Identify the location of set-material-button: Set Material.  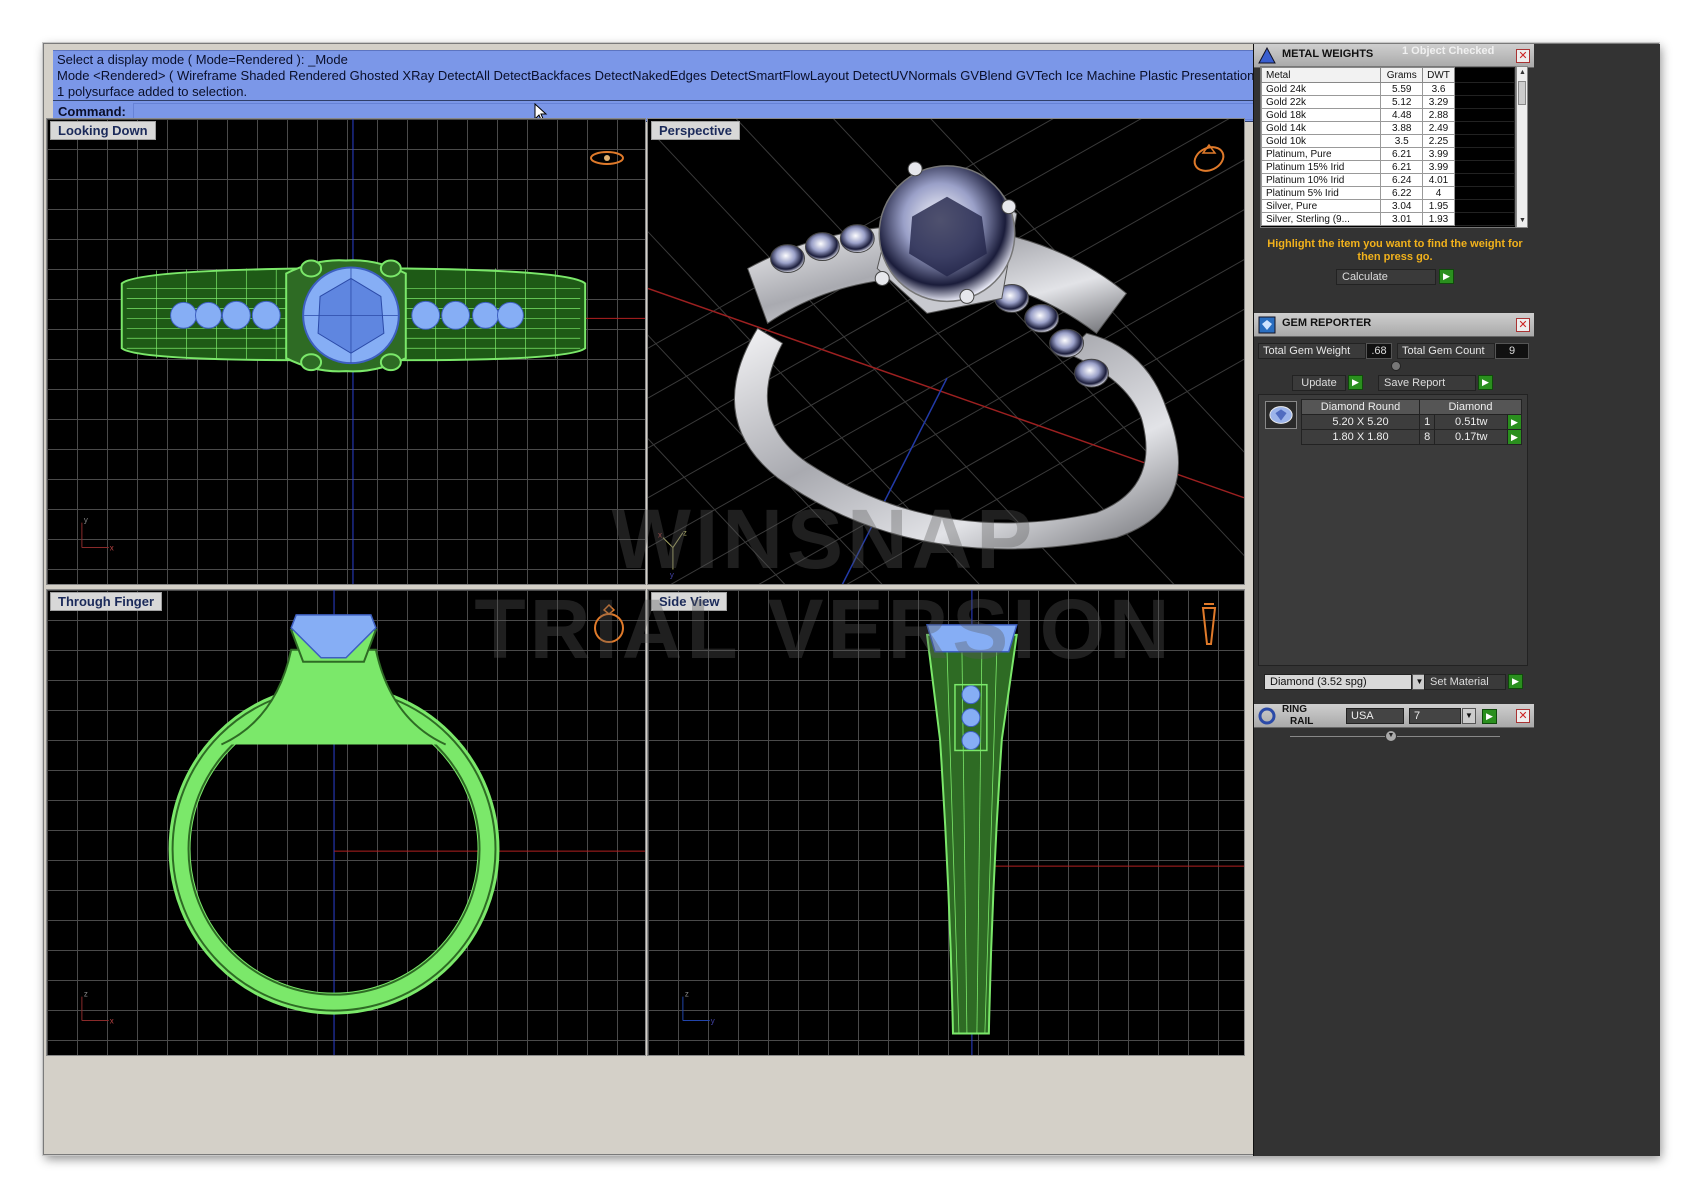
(1465, 682).